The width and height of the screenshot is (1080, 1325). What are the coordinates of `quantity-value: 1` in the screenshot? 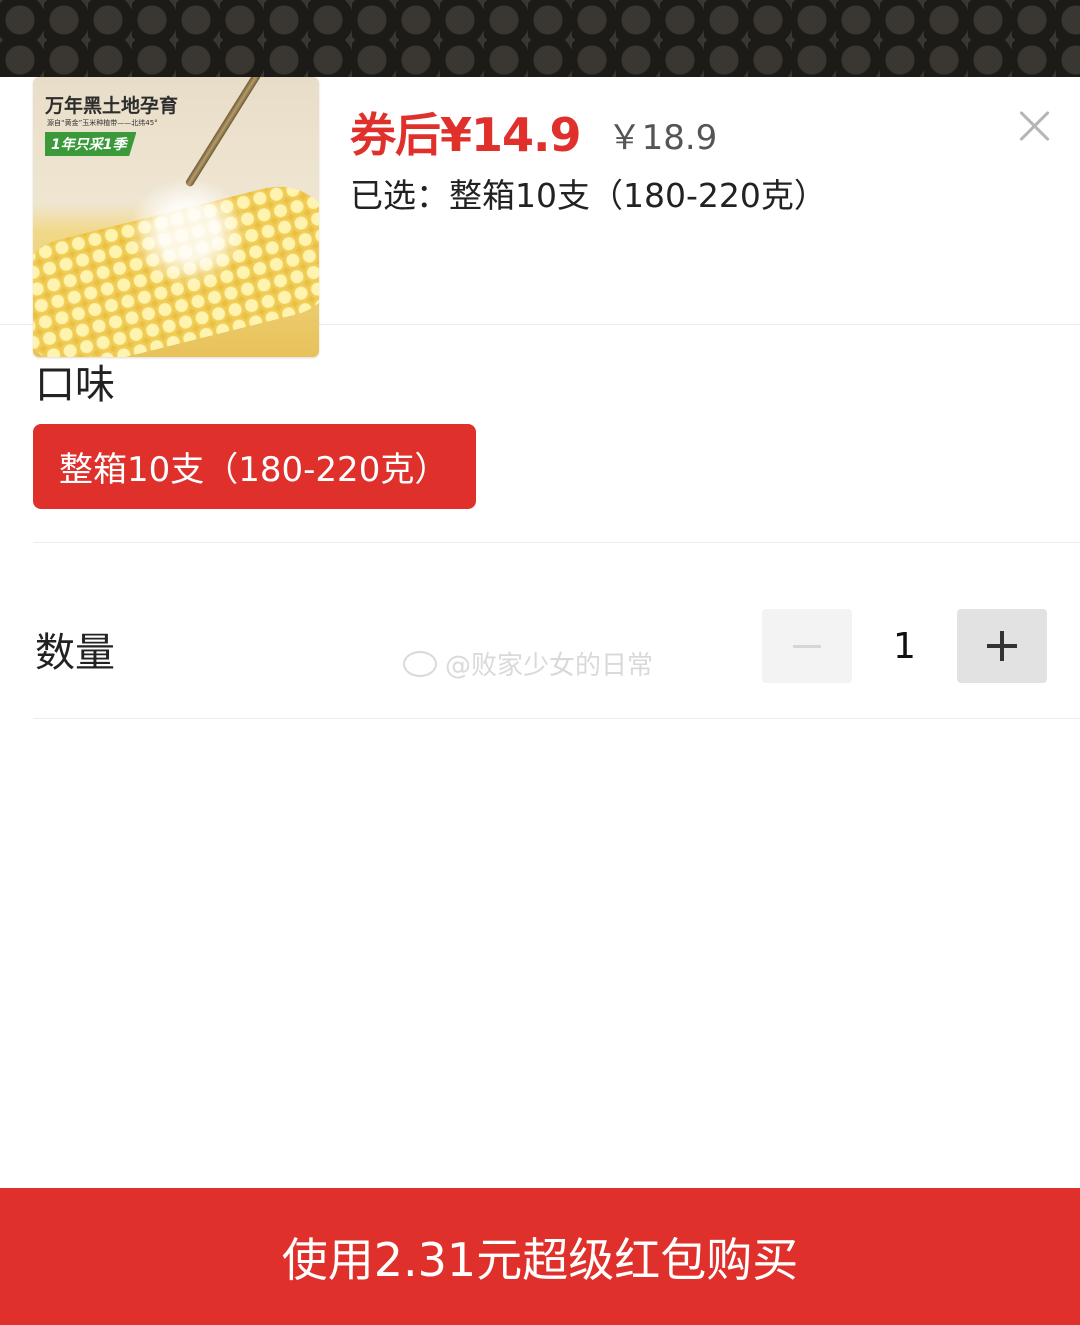 It's located at (904, 646).